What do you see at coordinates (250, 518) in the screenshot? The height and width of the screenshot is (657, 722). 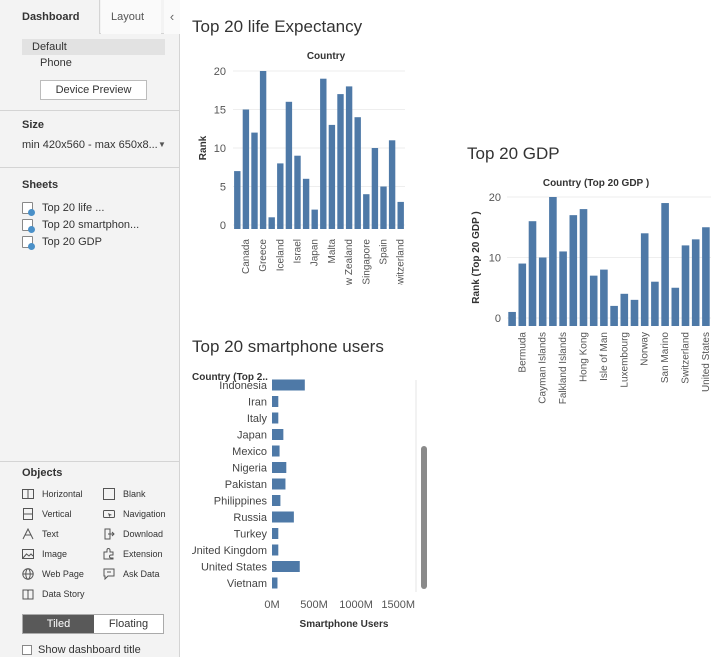 I see `category-label: Russia` at bounding box center [250, 518].